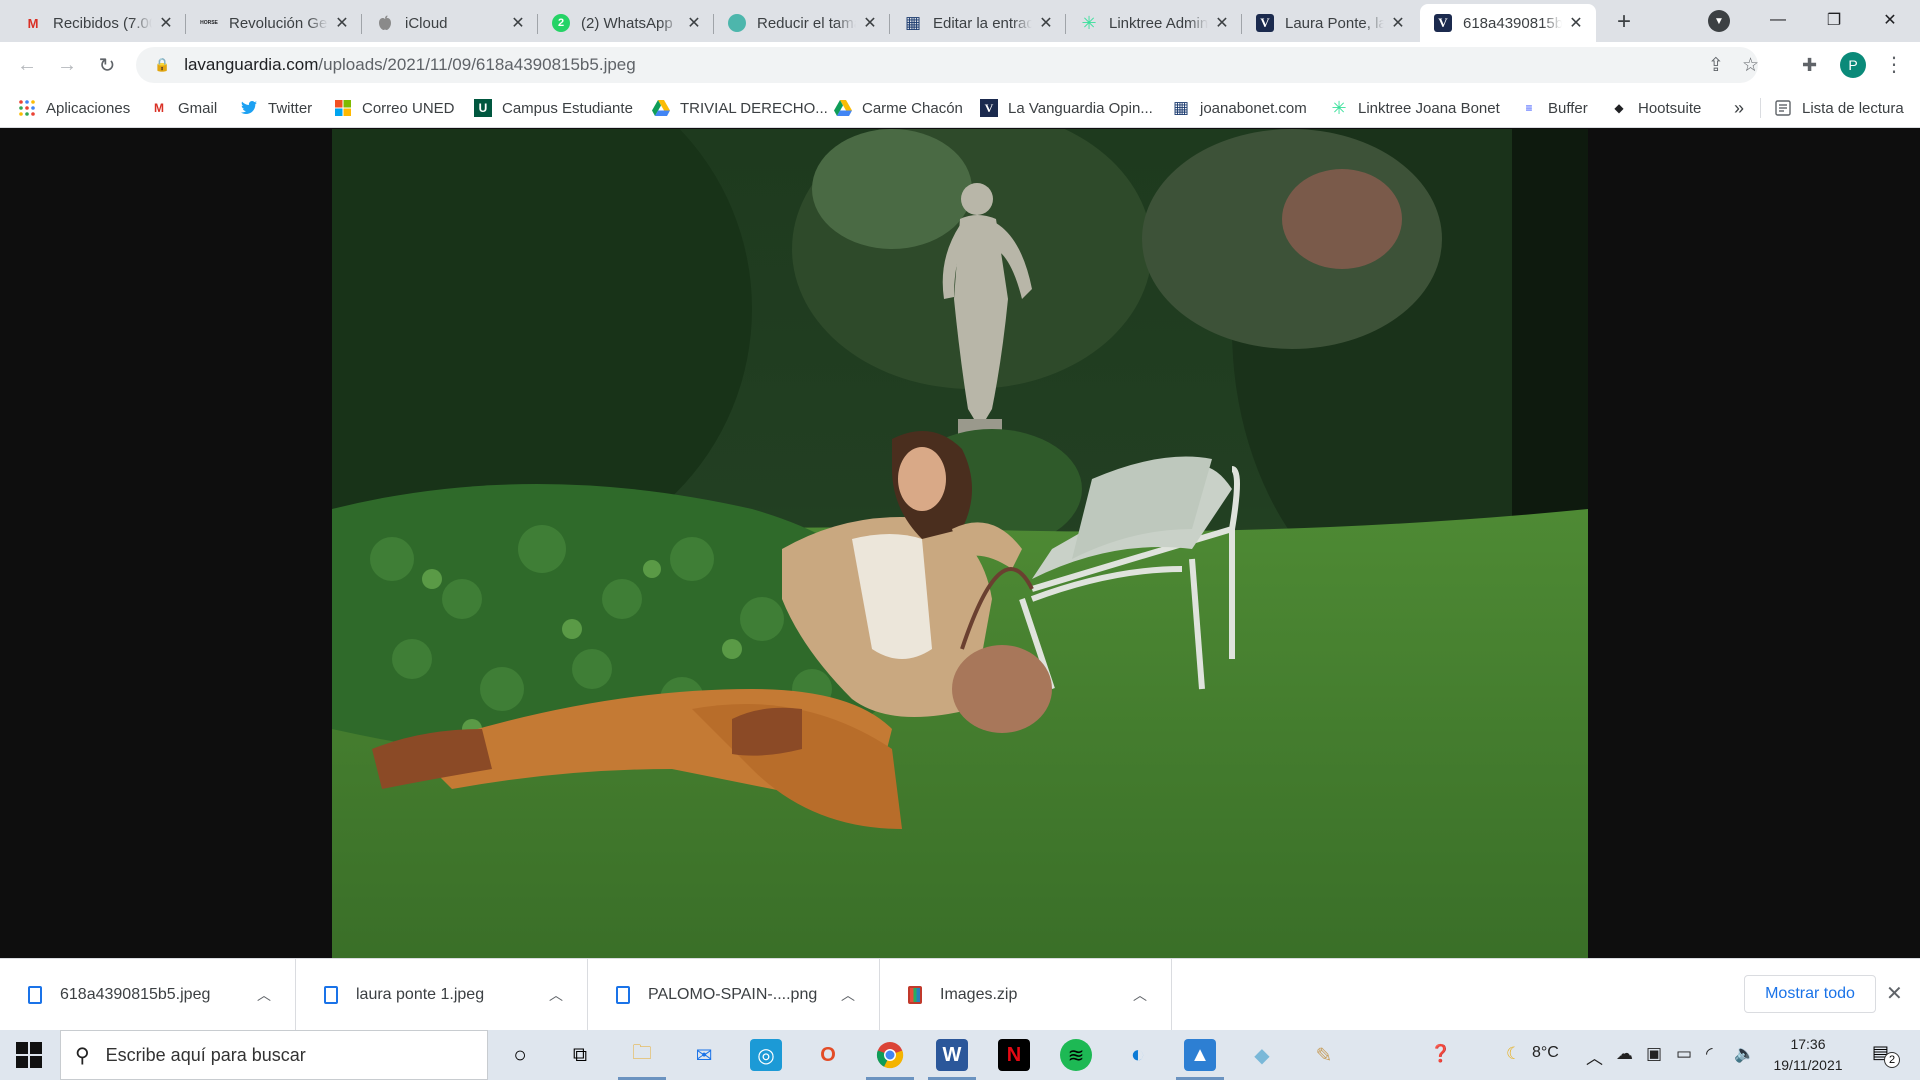 This screenshot has height=1080, width=1920. I want to click on wifi-icon: ◜, so click(1709, 1054).